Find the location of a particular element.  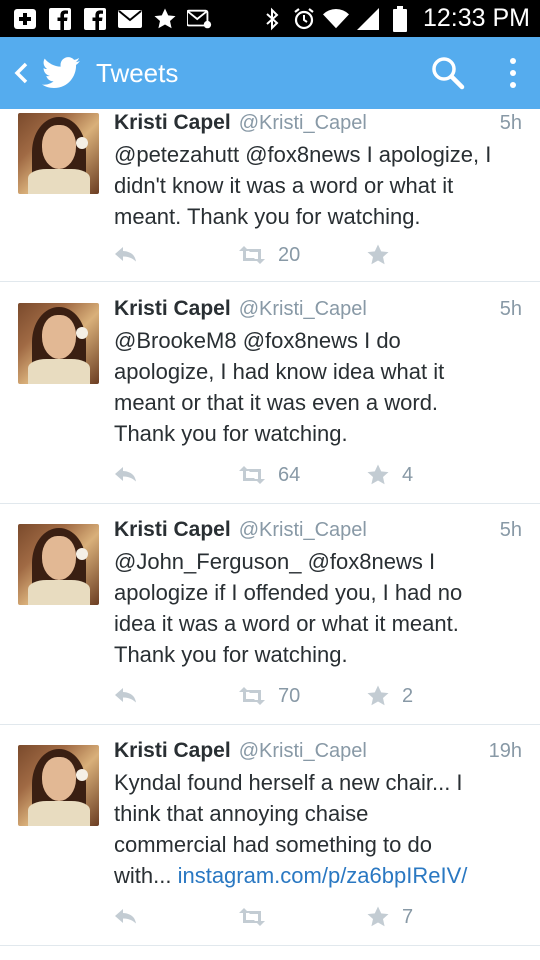

system-icons: 12:33 PM is located at coordinates (394, 18).